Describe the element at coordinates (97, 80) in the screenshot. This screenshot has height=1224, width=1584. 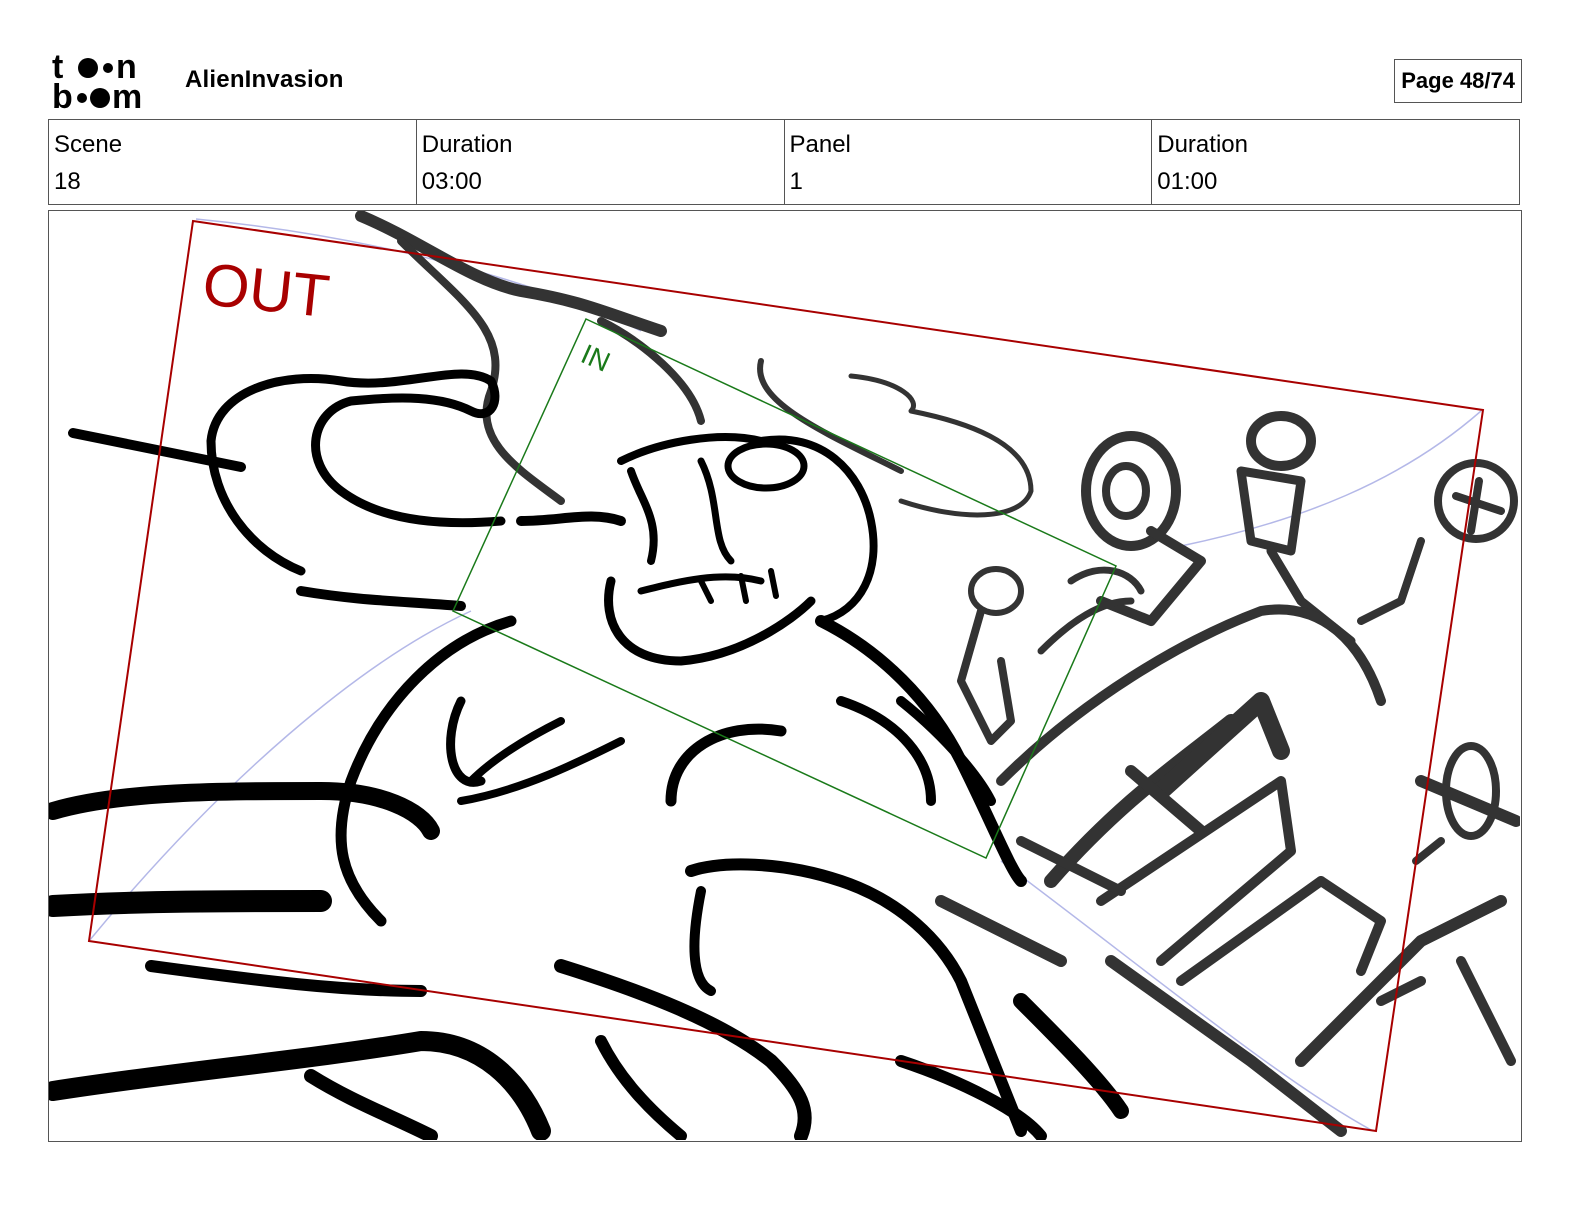
I see `toonboom-logo: t n b m` at that location.